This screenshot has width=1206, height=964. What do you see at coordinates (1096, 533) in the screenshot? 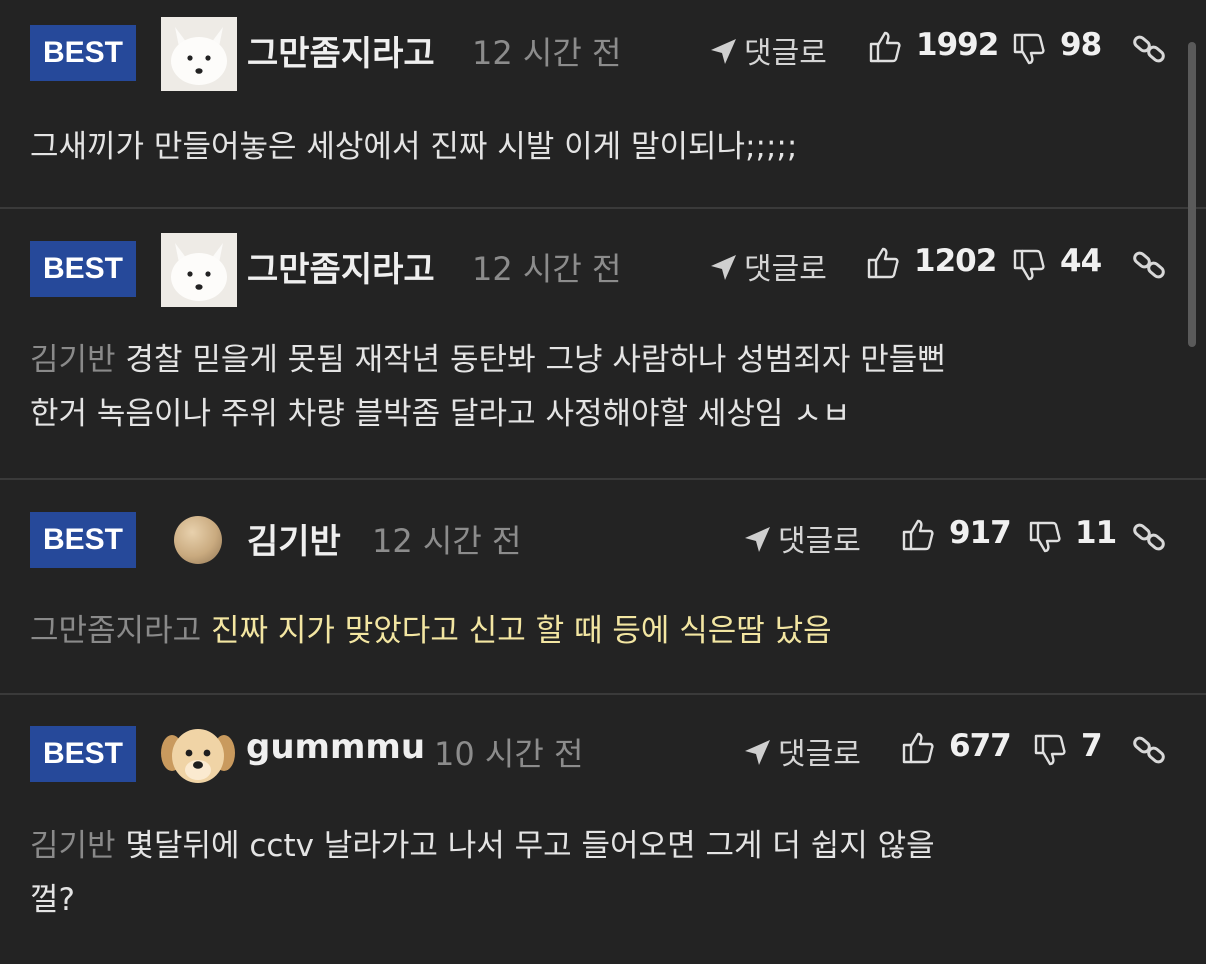
I see `dislike-count: 11` at bounding box center [1096, 533].